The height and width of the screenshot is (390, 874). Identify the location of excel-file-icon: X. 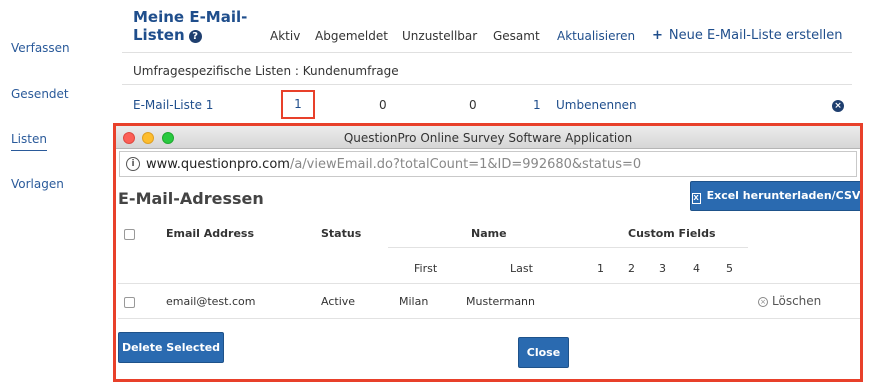
(696, 198).